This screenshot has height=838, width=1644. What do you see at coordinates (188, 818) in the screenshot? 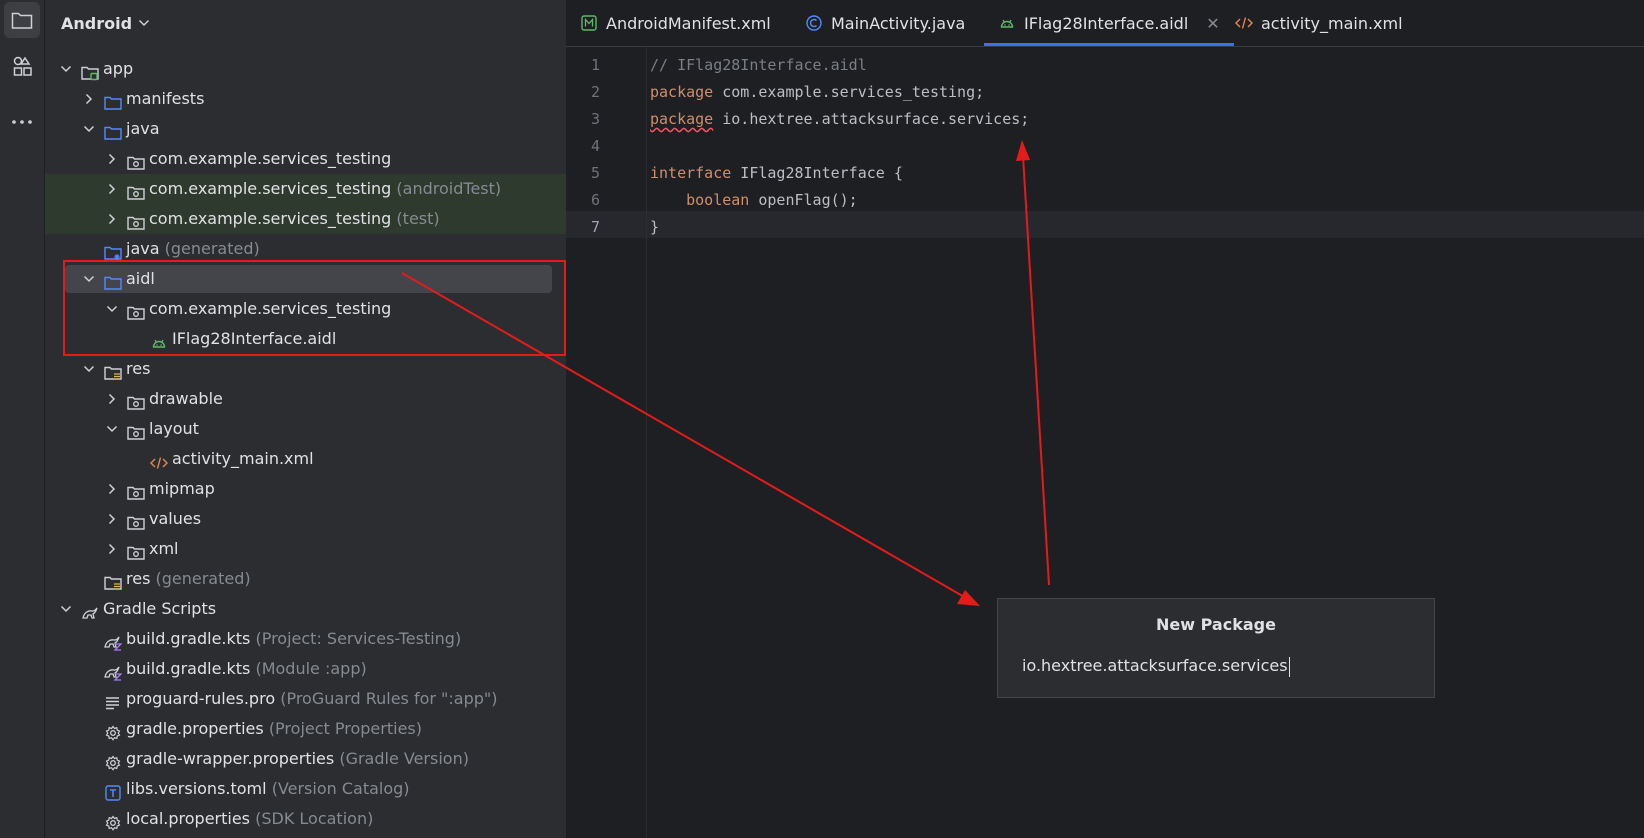
I see `tree-item-label: local.properties` at bounding box center [188, 818].